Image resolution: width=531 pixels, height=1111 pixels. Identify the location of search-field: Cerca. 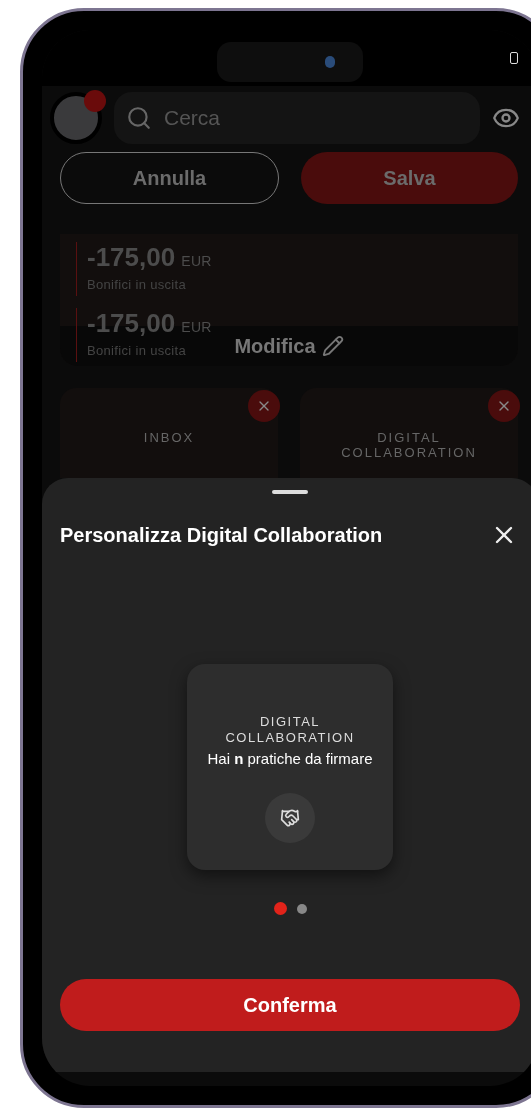
(297, 118).